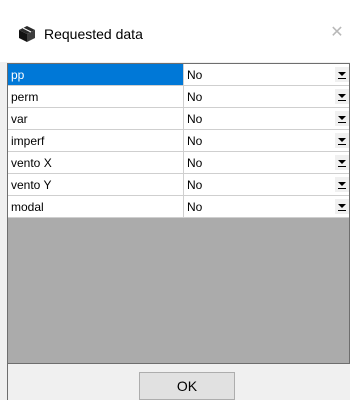 This screenshot has width=350, height=400. I want to click on dialog-title: Requested data, so click(93, 34).